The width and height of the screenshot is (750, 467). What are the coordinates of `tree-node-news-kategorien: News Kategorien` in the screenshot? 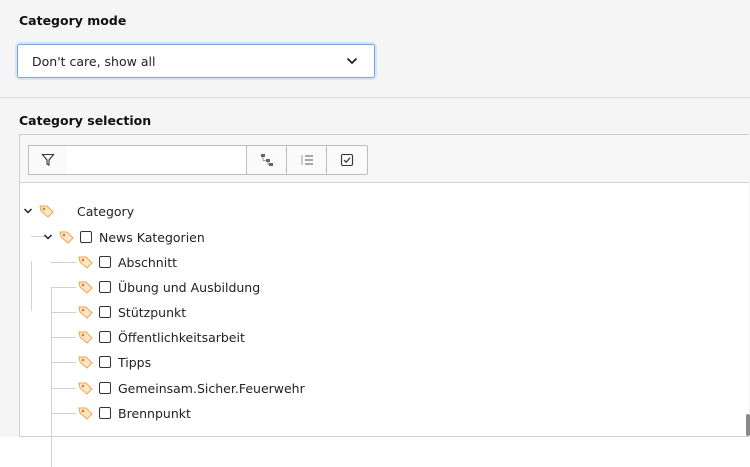 It's located at (124, 237).